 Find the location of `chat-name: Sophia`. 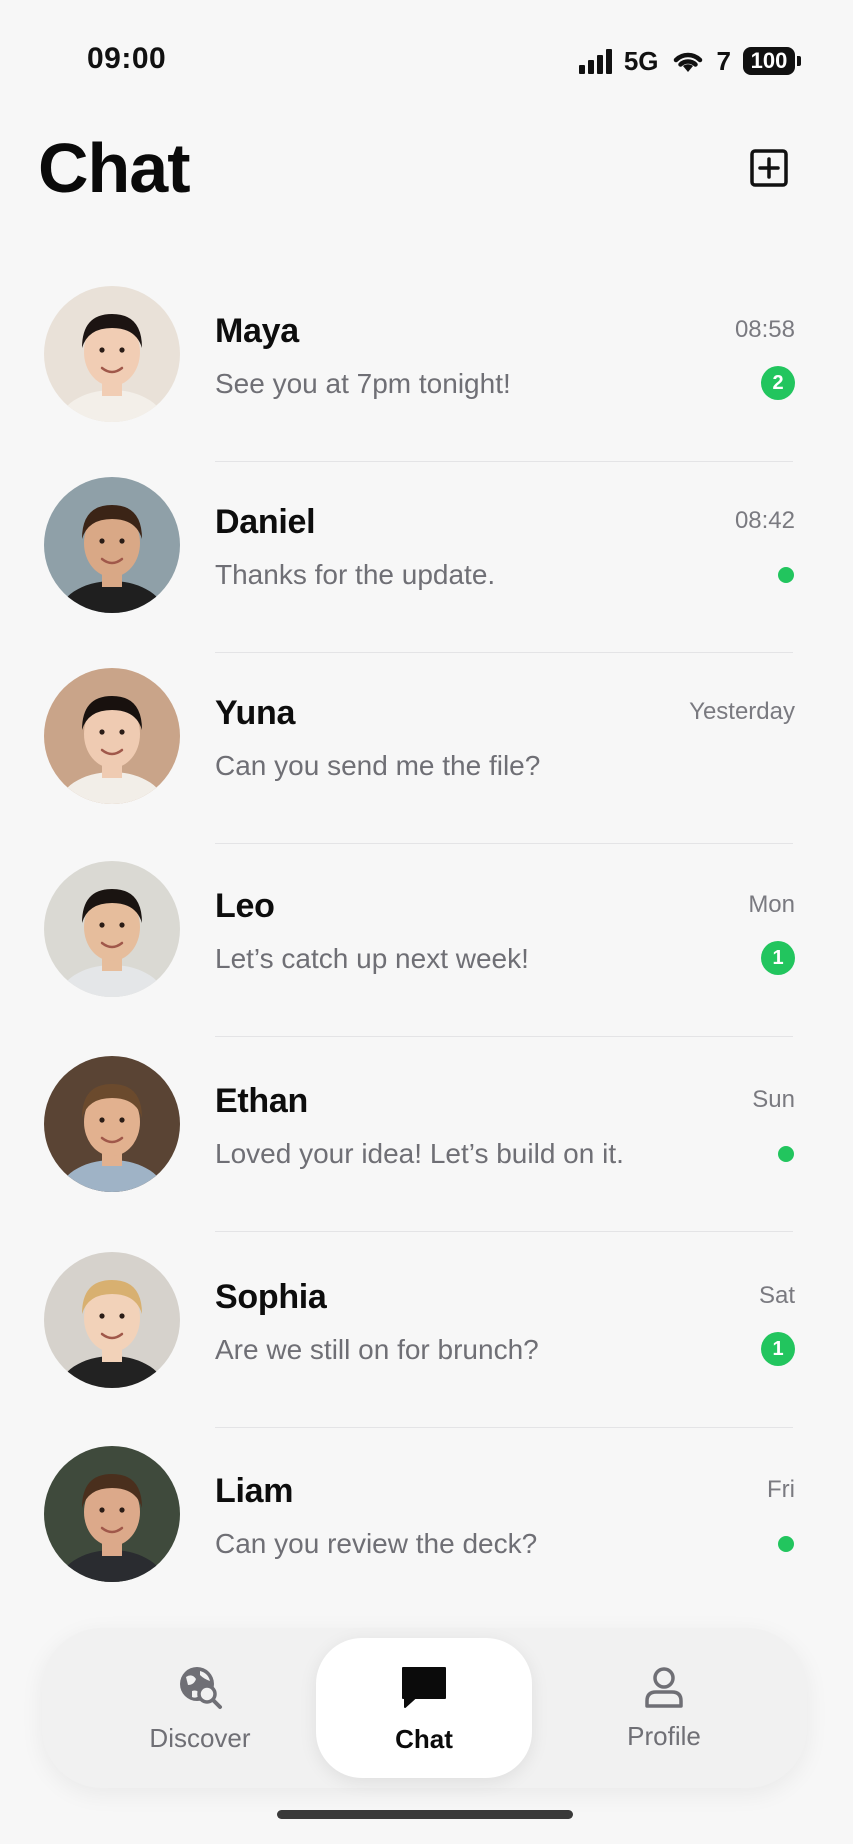

chat-name: Sophia is located at coordinates (271, 1297).